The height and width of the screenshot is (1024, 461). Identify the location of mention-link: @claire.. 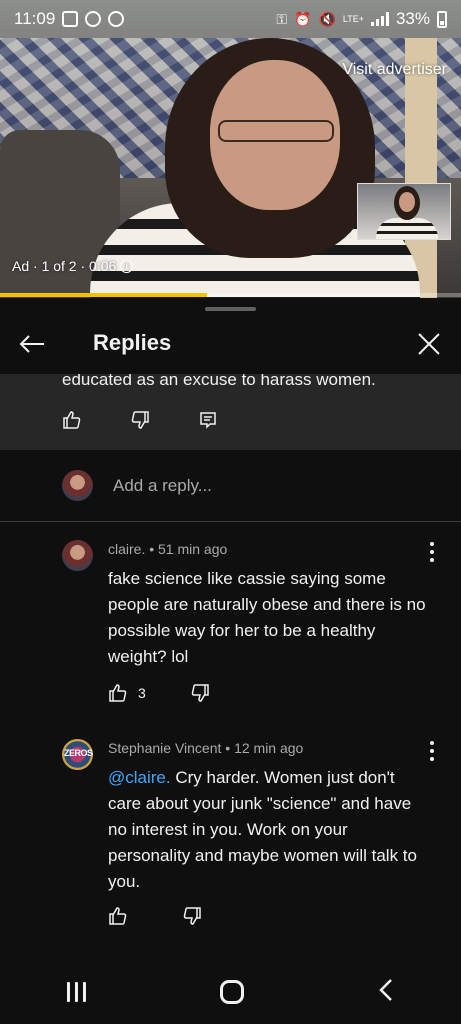
(139, 777).